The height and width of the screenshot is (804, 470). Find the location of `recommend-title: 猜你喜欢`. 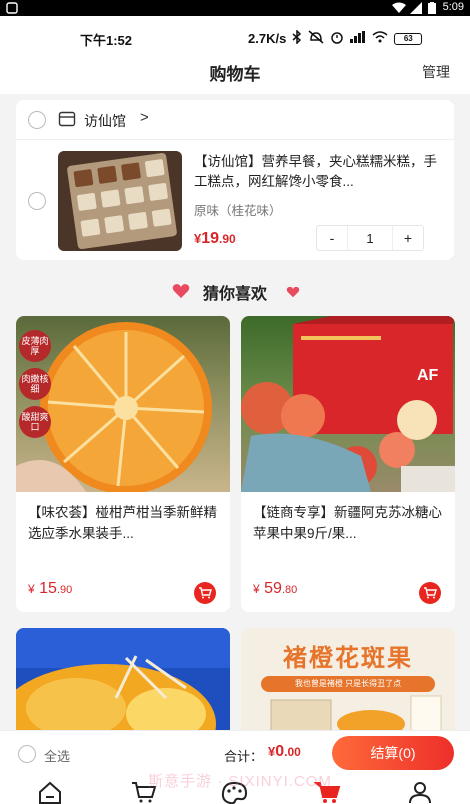

recommend-title: 猜你喜欢 is located at coordinates (234, 294).